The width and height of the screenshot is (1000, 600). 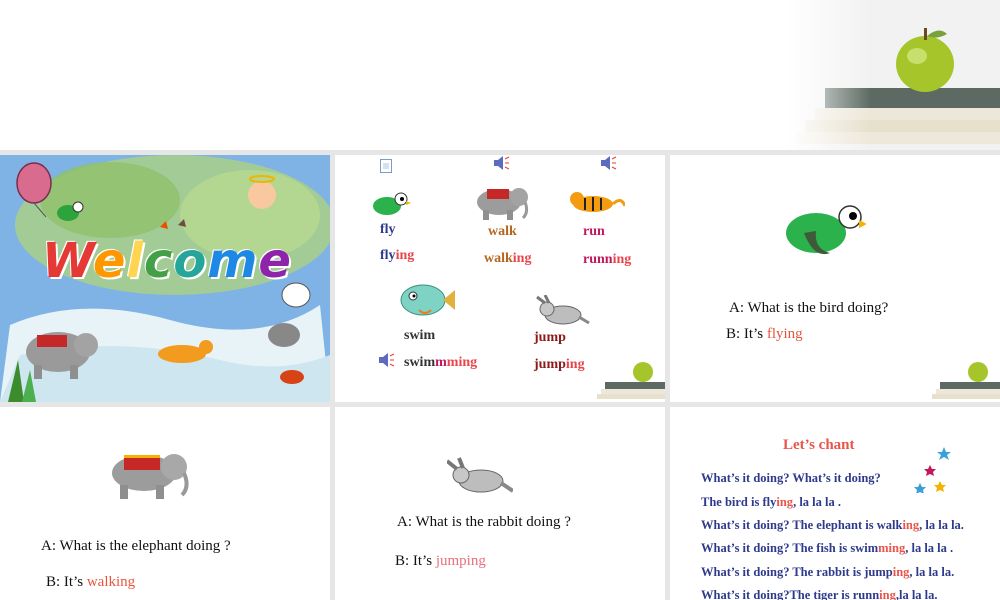 I want to click on chant-suffix: ming, so click(x=892, y=548).